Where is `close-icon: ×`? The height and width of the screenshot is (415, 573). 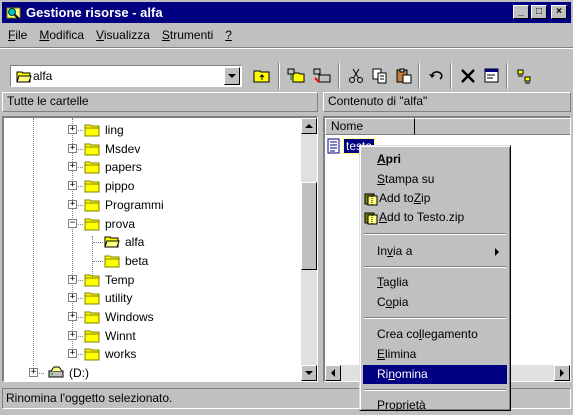 close-icon: × is located at coordinates (559, 11).